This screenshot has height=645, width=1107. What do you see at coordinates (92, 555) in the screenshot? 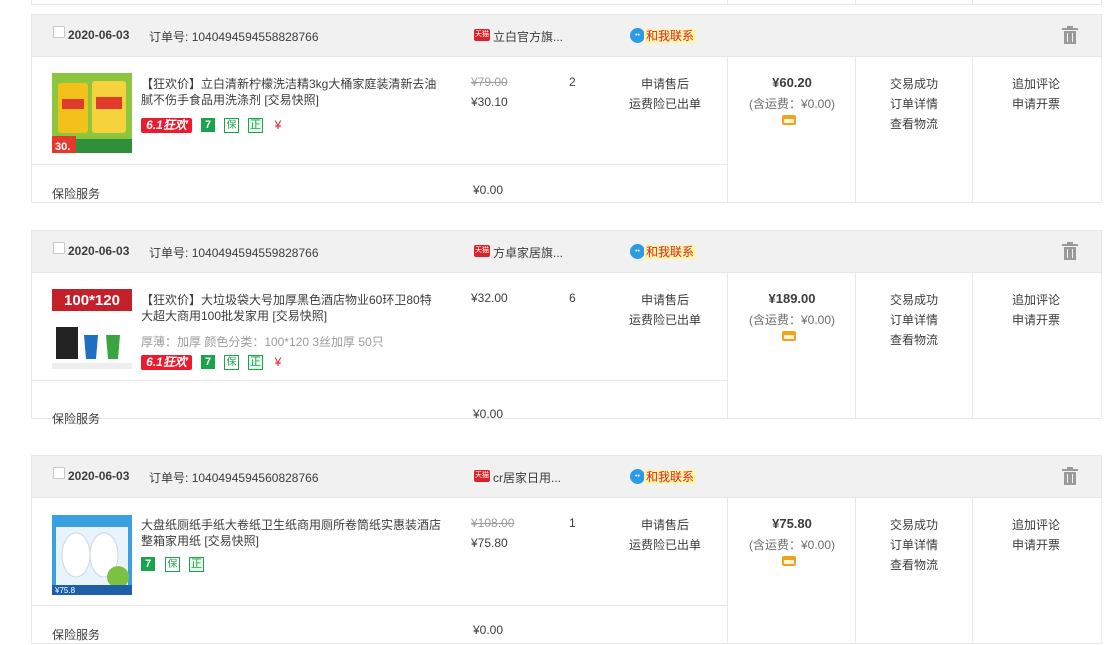
I see `product-thumbnail: ¥75.8` at bounding box center [92, 555].